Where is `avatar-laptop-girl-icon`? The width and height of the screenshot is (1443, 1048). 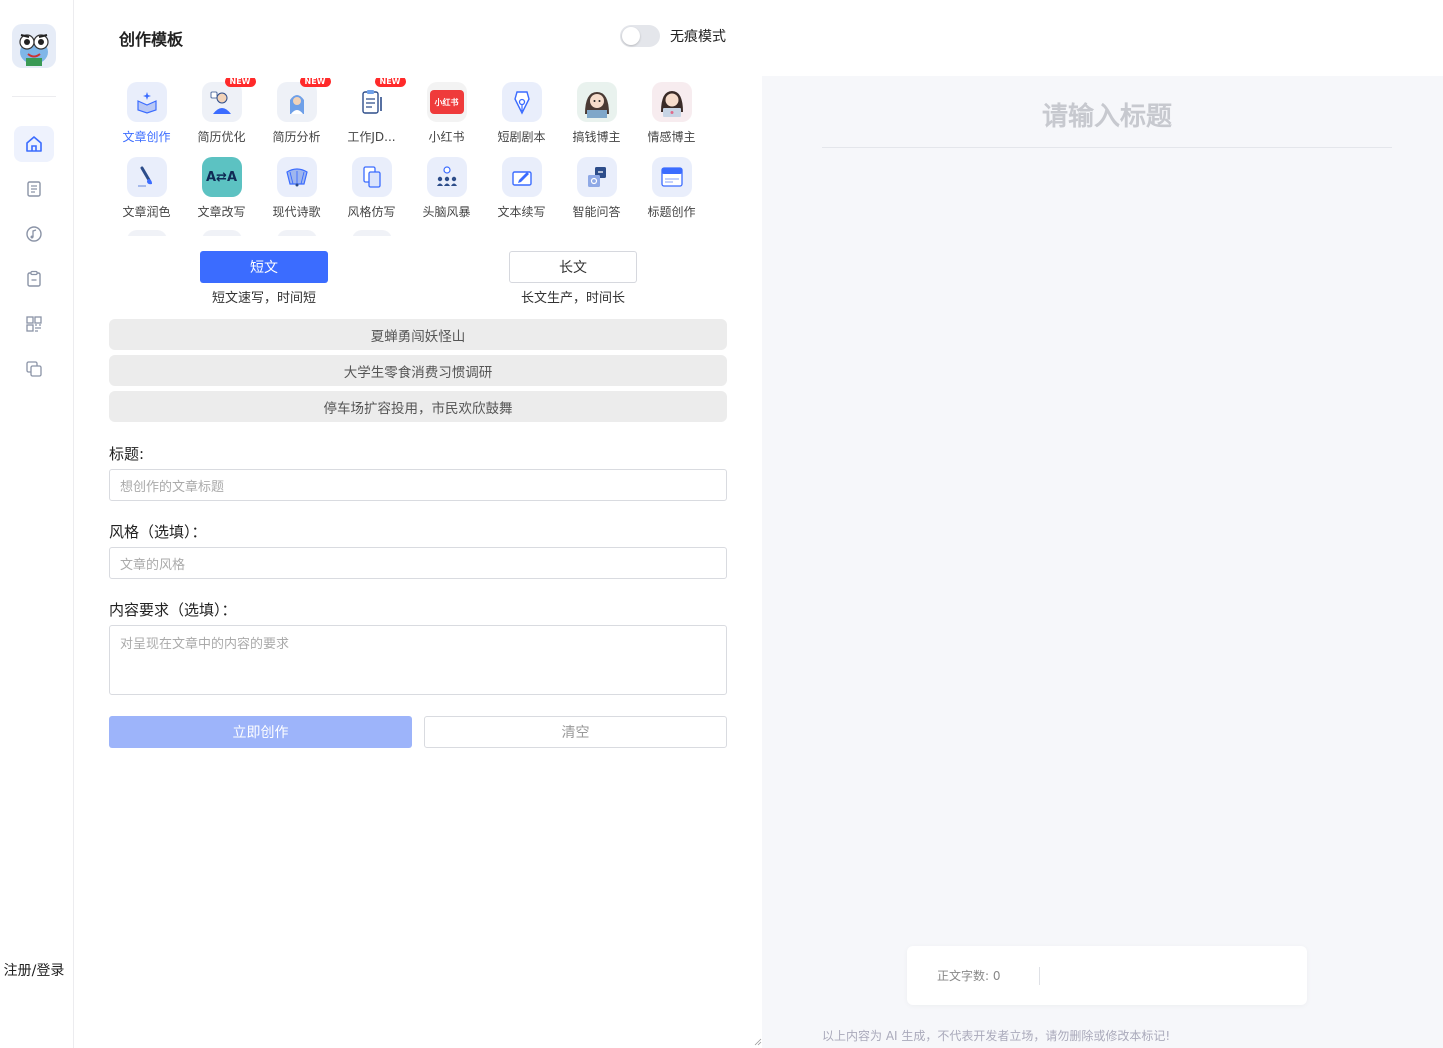
avatar-laptop-girl-icon is located at coordinates (671, 104).